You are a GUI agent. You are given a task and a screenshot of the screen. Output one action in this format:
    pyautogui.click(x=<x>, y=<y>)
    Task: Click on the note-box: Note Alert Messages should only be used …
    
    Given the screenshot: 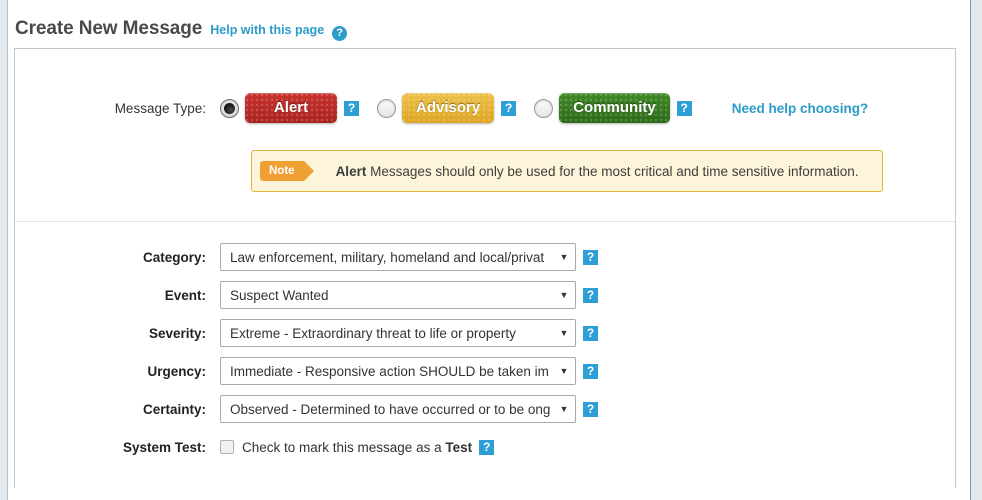 What is the action you would take?
    pyautogui.click(x=567, y=171)
    